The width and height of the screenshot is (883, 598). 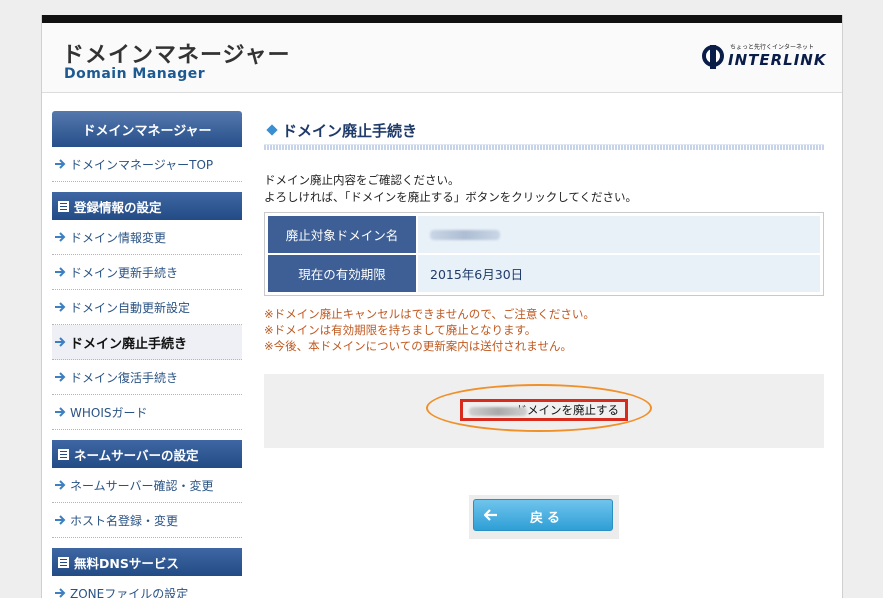 What do you see at coordinates (118, 237) in the screenshot?
I see `sidebar-item-label: ドメイン情報変更` at bounding box center [118, 237].